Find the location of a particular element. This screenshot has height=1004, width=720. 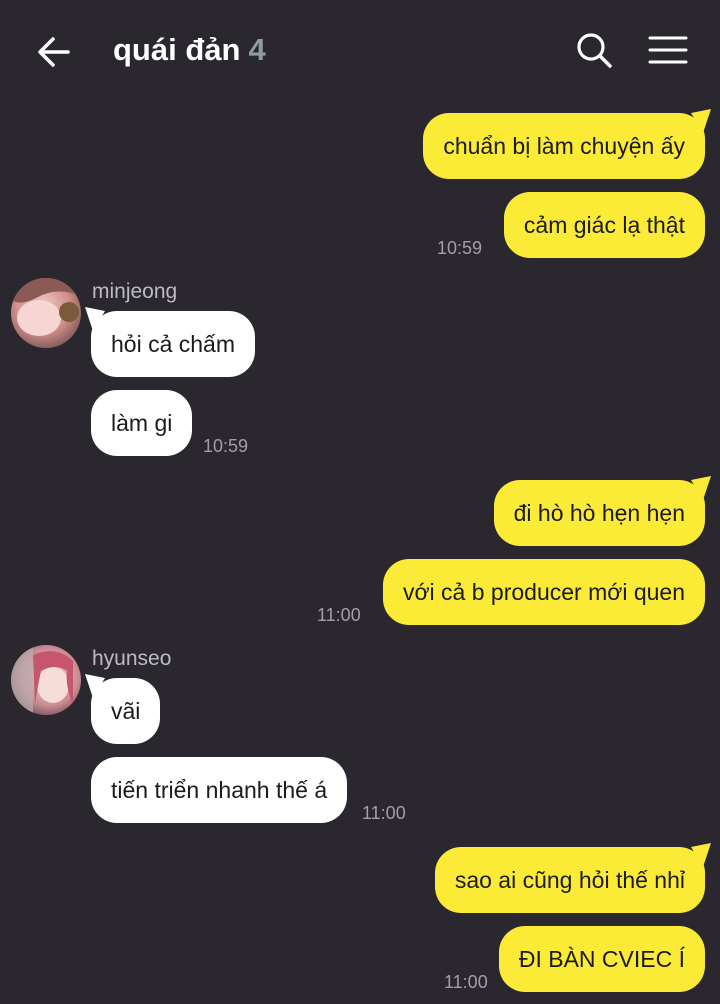

my-message-bubble: cảm giác lạ thật is located at coordinates (604, 225).